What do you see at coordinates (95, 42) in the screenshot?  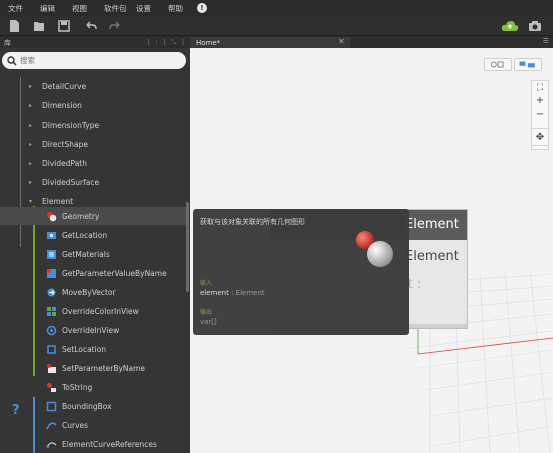 I see `library-header: 库 | ⁝ | ⤡ |` at bounding box center [95, 42].